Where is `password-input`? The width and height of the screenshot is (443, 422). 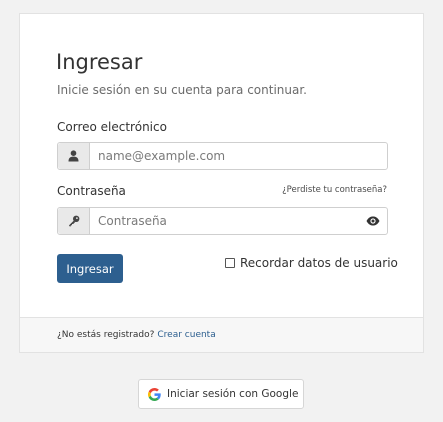
password-input is located at coordinates (224, 221).